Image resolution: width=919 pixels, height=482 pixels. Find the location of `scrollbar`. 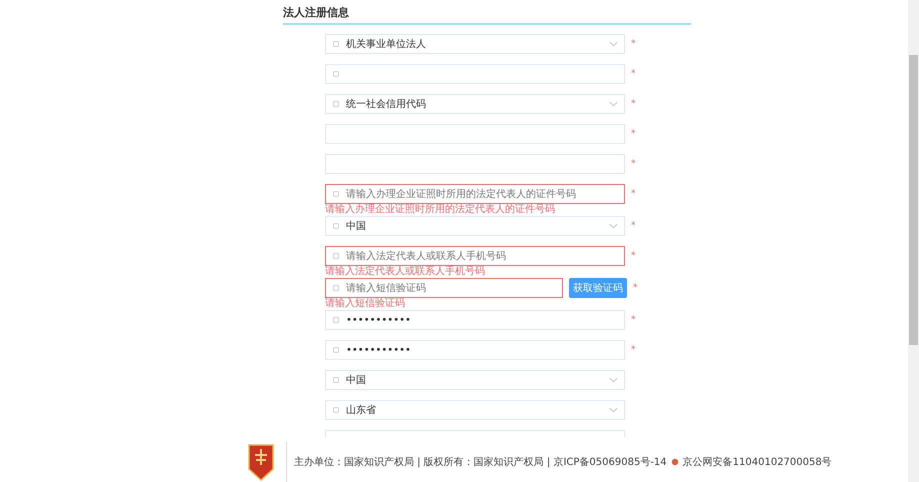

scrollbar is located at coordinates (913, 241).